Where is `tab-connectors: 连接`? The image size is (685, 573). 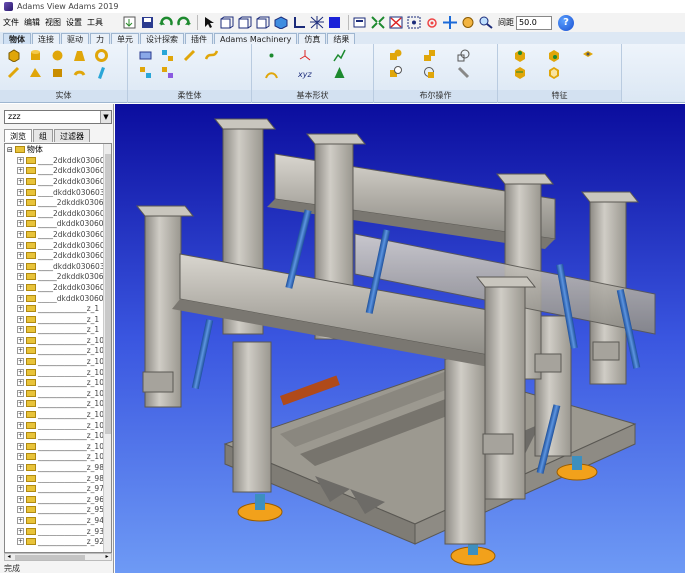
tab-connectors: 连接 is located at coordinates (46, 38).